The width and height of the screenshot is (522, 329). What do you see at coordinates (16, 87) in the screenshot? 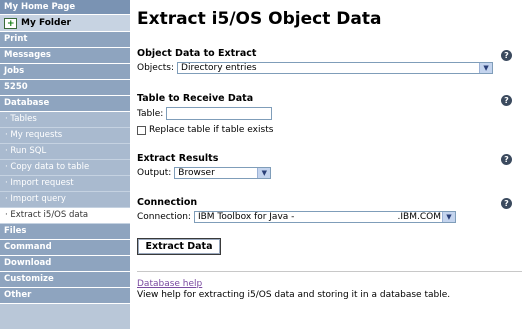
I see `sidebar-item-label: 5250` at bounding box center [16, 87].